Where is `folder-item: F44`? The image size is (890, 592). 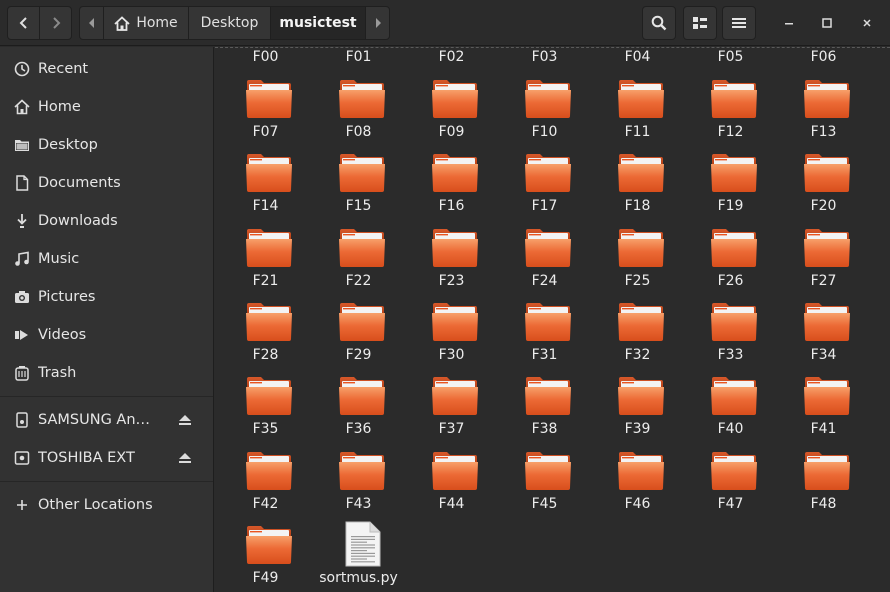 folder-item: F44 is located at coordinates (451, 487).